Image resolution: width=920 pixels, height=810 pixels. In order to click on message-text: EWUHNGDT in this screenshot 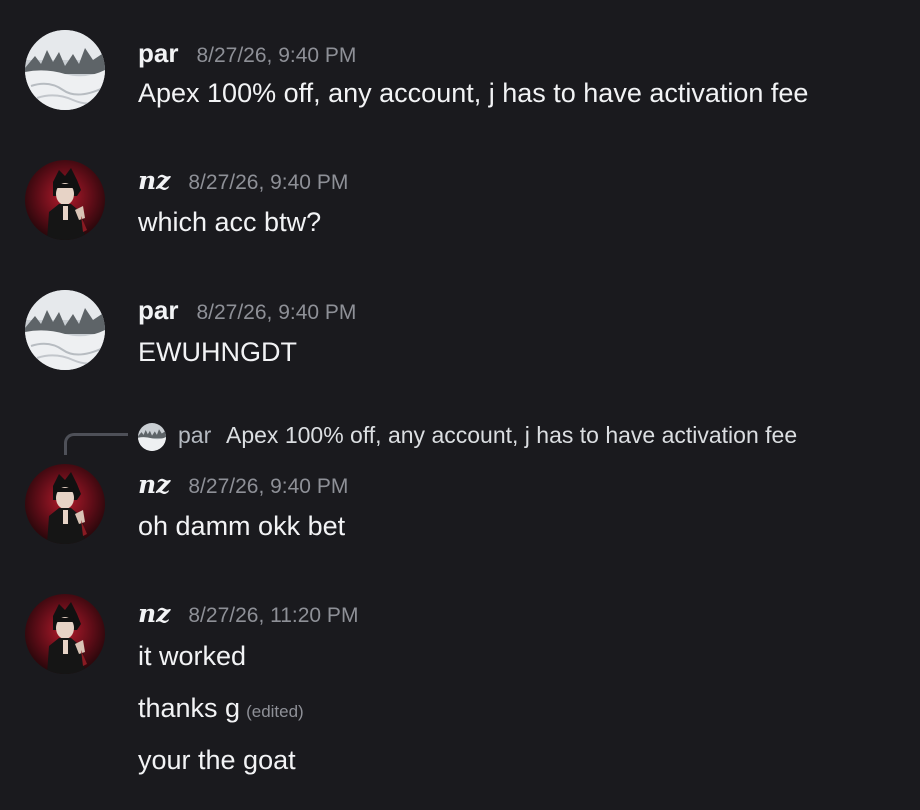, I will do `click(217, 352)`.